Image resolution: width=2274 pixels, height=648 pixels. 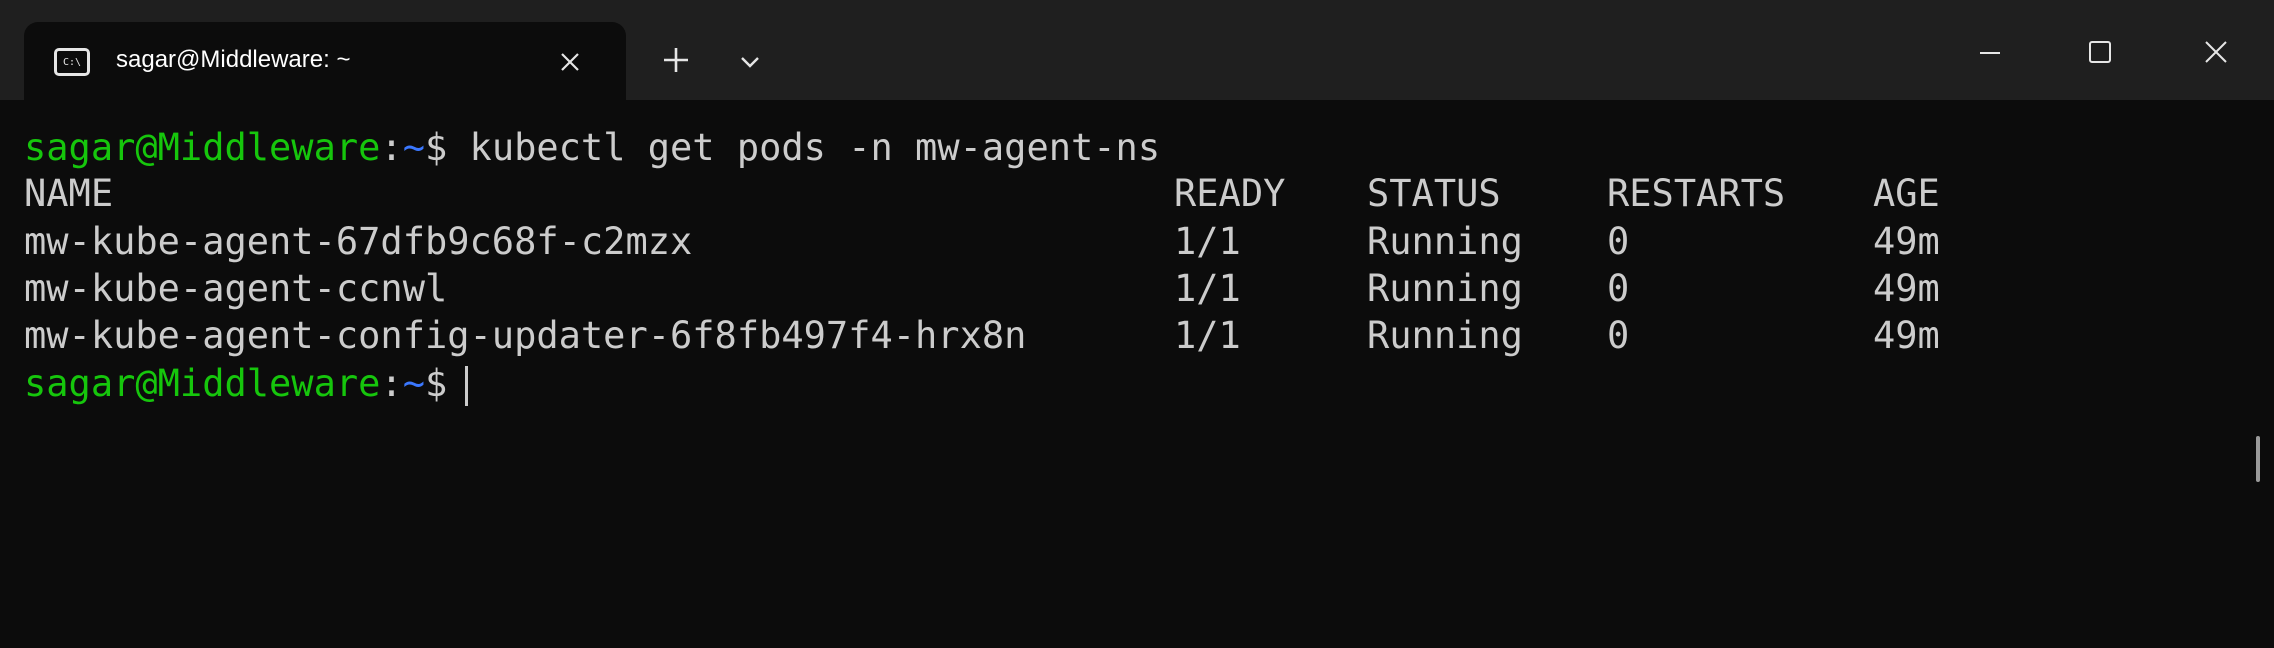 I want to click on chevron-down-icon, so click(x=750, y=62).